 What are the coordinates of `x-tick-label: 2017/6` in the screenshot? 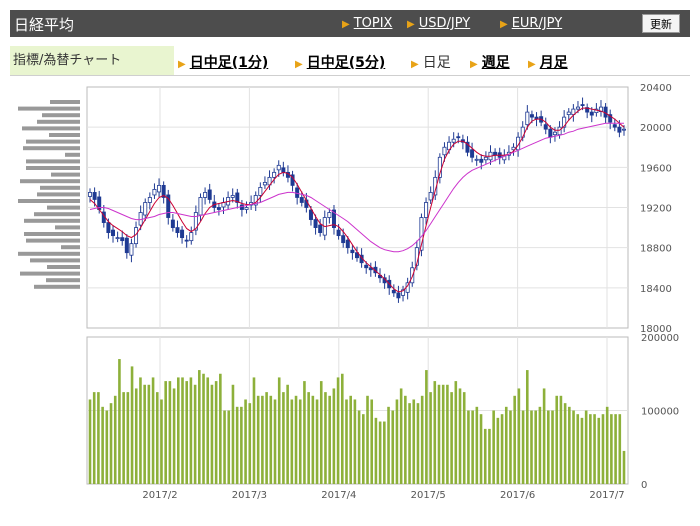 It's located at (517, 495).